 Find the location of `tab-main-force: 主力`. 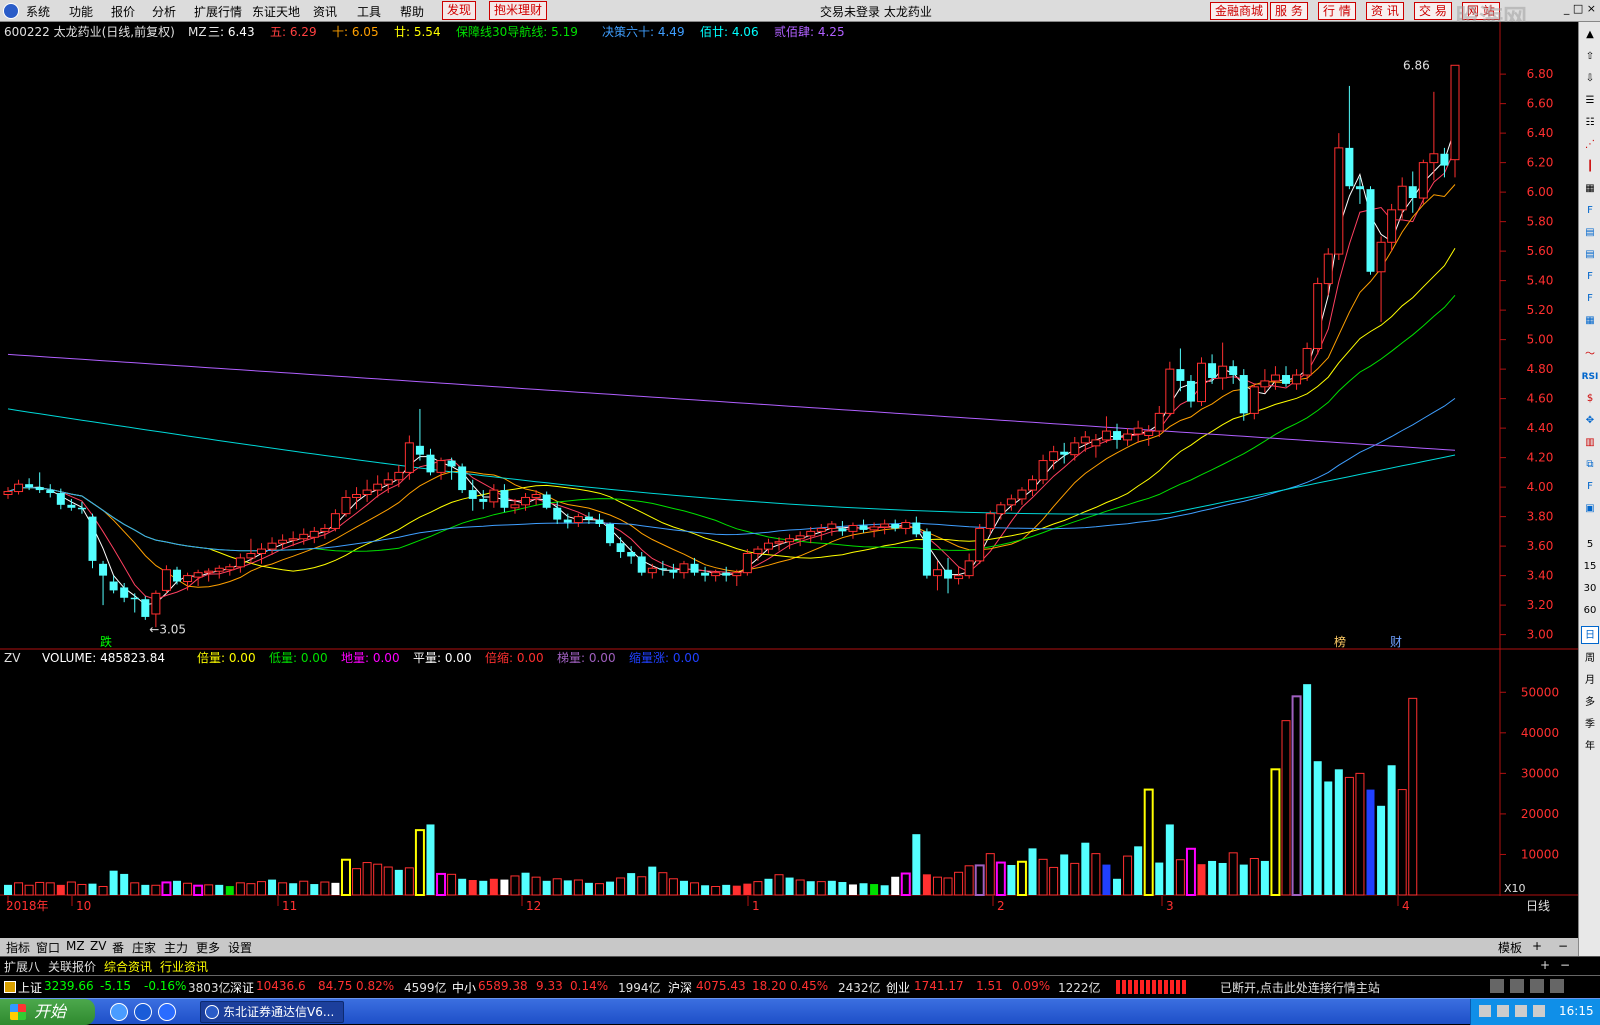

tab-main-force: 主力 is located at coordinates (176, 947).